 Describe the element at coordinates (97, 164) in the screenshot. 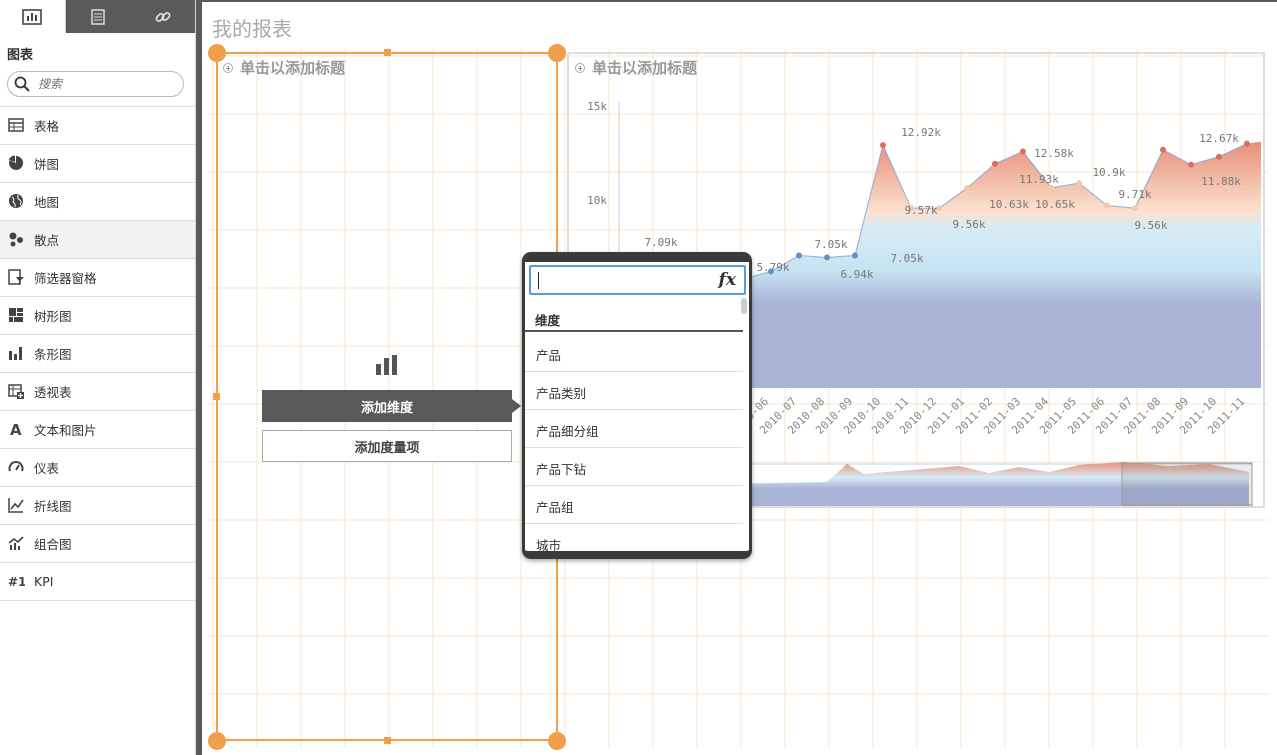

I see `chart-type-item: 饼图` at that location.